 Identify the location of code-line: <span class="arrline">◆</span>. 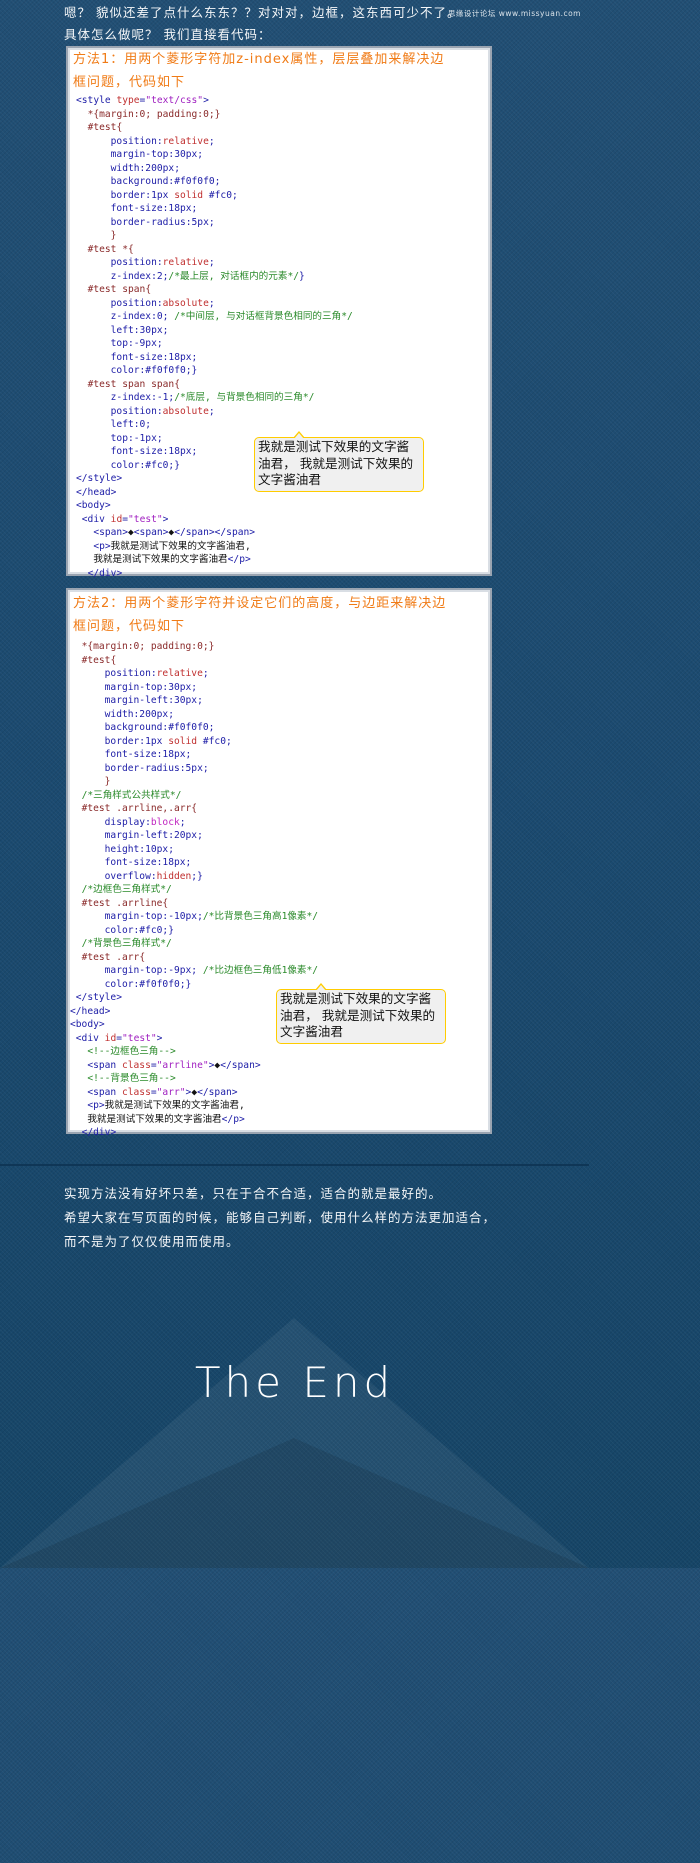
(280, 1066).